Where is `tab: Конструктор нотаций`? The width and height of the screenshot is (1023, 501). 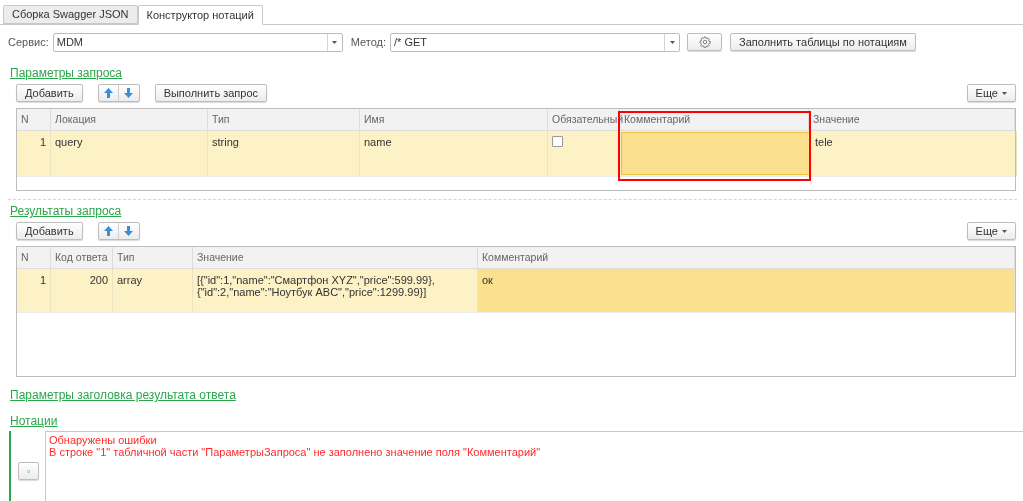 tab: Конструктор нотаций is located at coordinates (200, 15).